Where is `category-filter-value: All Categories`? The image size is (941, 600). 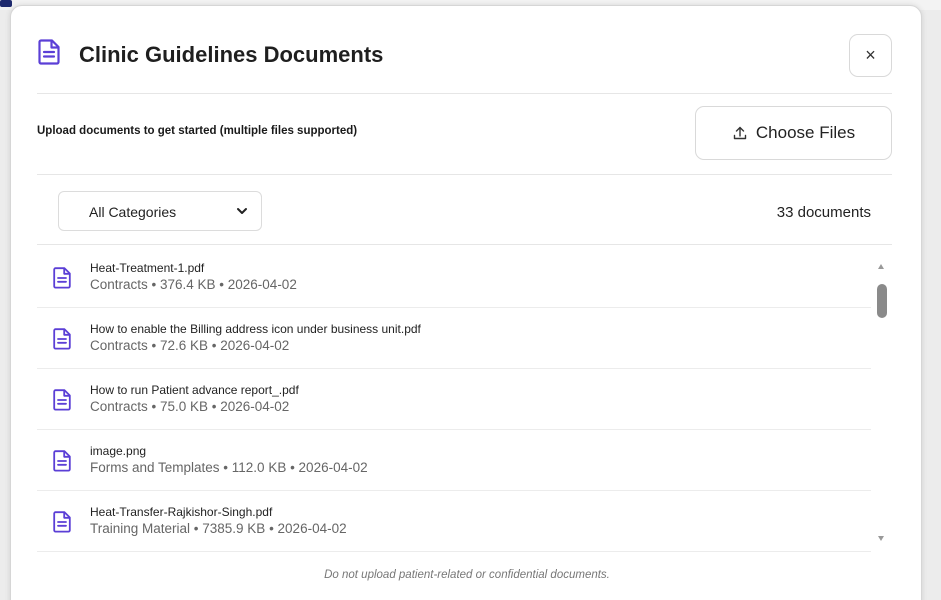
category-filter-value: All Categories is located at coordinates (133, 212).